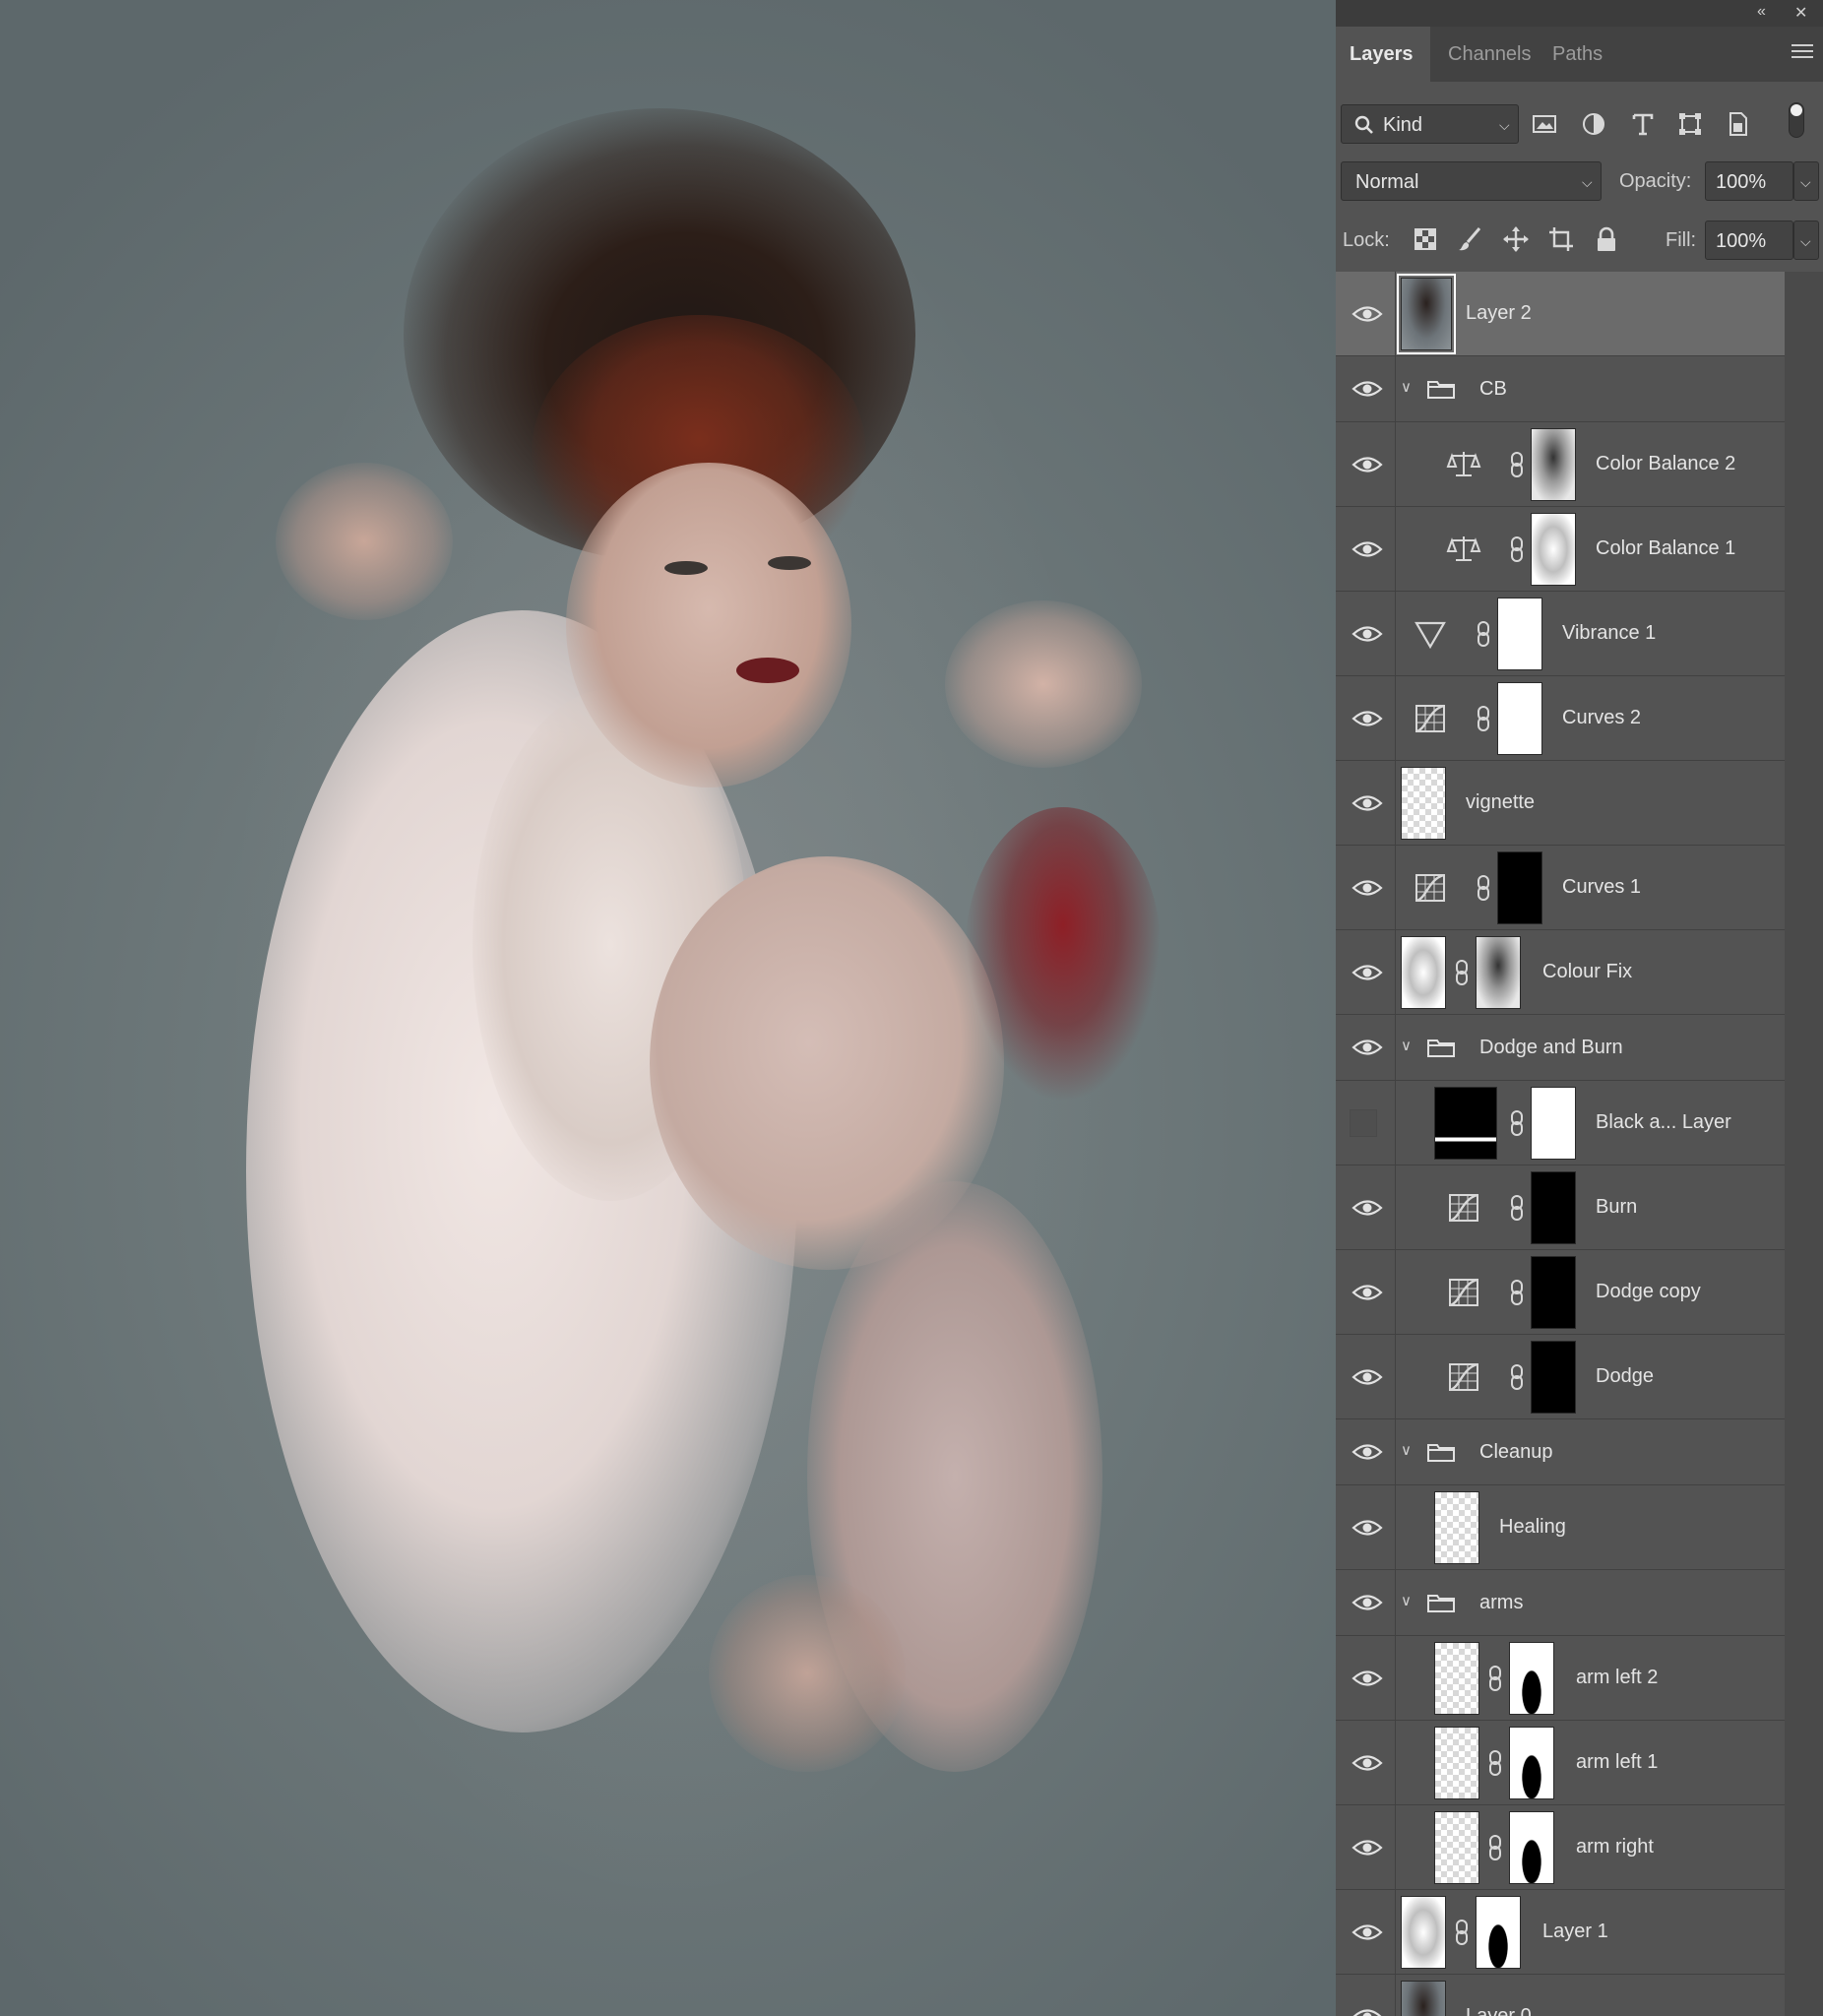 The height and width of the screenshot is (2016, 1823). I want to click on layer-row-dodge: Dodge, so click(1560, 1377).